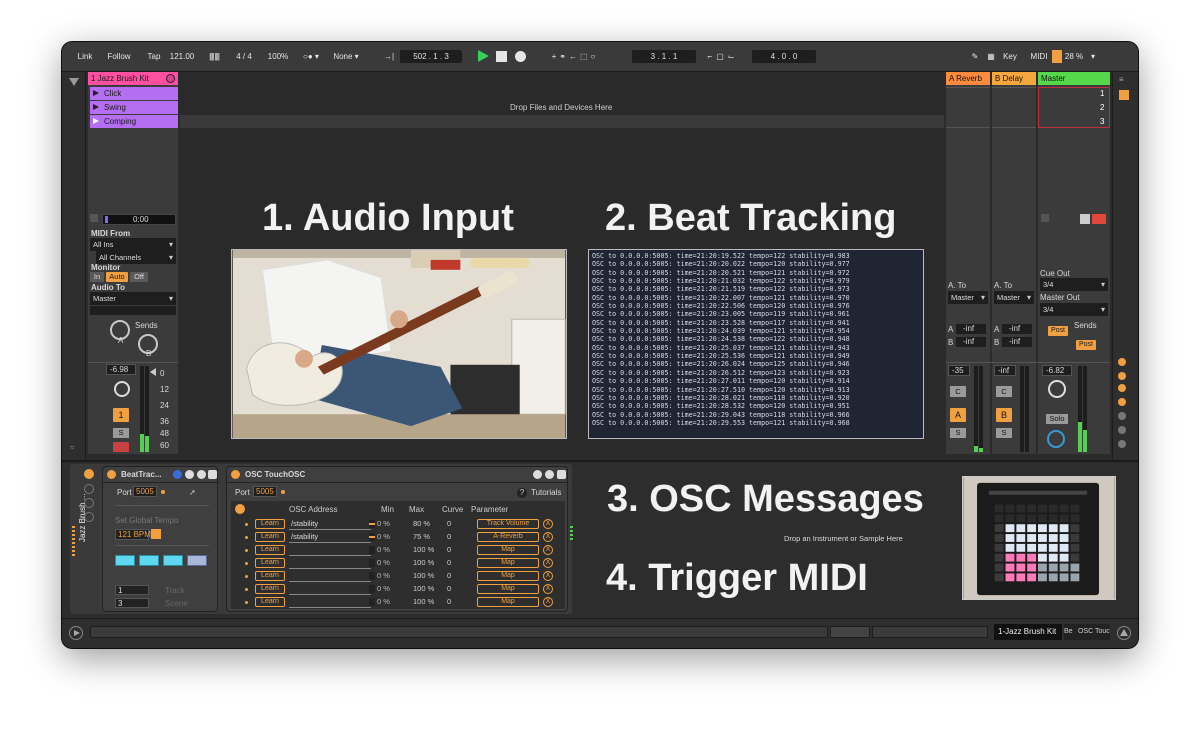 This screenshot has height=730, width=1200. What do you see at coordinates (1122, 430) in the screenshot?
I see `crossfader-toggle-icon` at bounding box center [1122, 430].